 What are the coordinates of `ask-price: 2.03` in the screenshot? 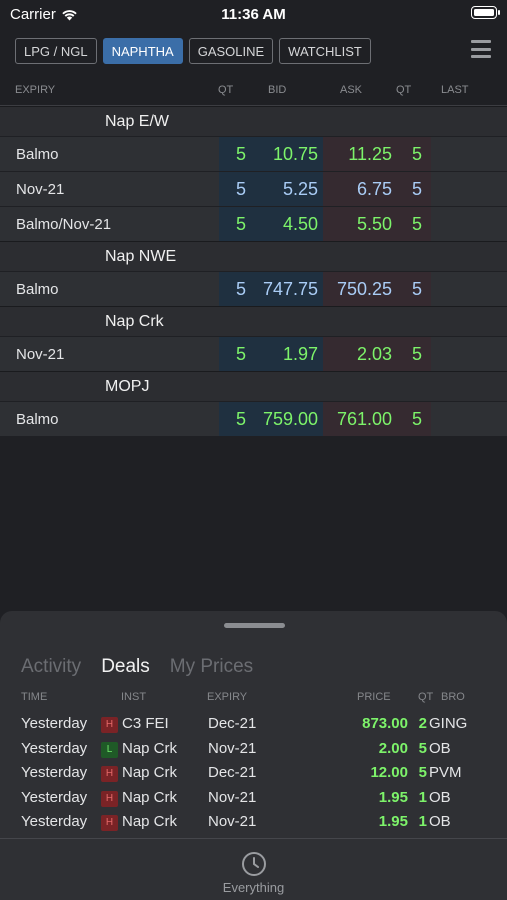 It's located at (358, 354).